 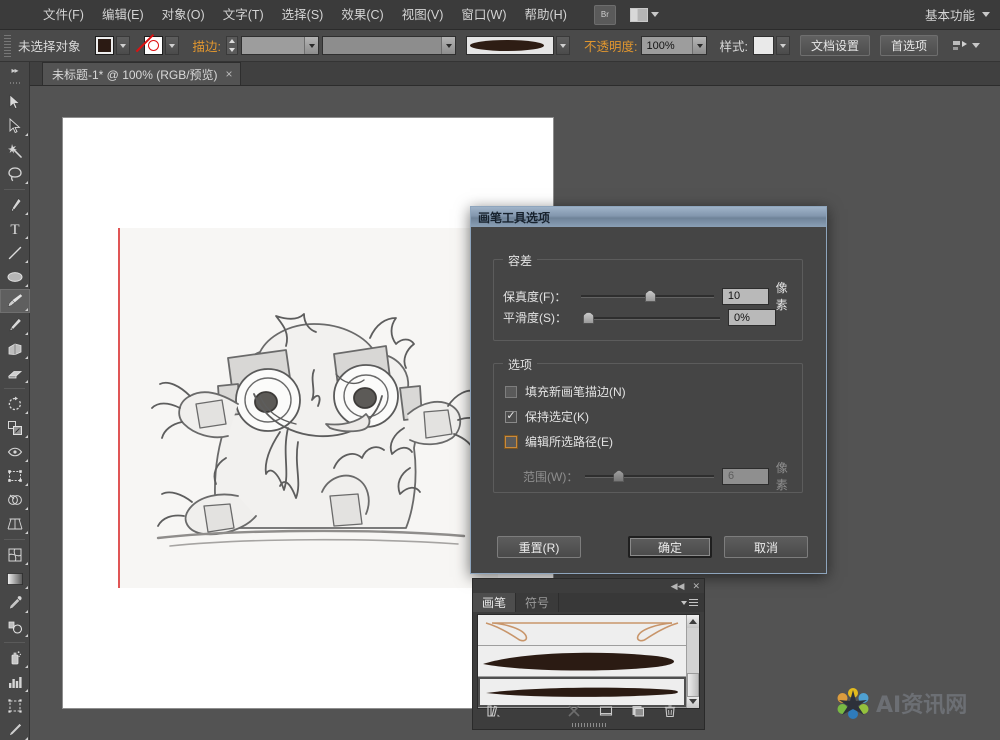 I want to click on brushes-list, so click(x=588, y=661).